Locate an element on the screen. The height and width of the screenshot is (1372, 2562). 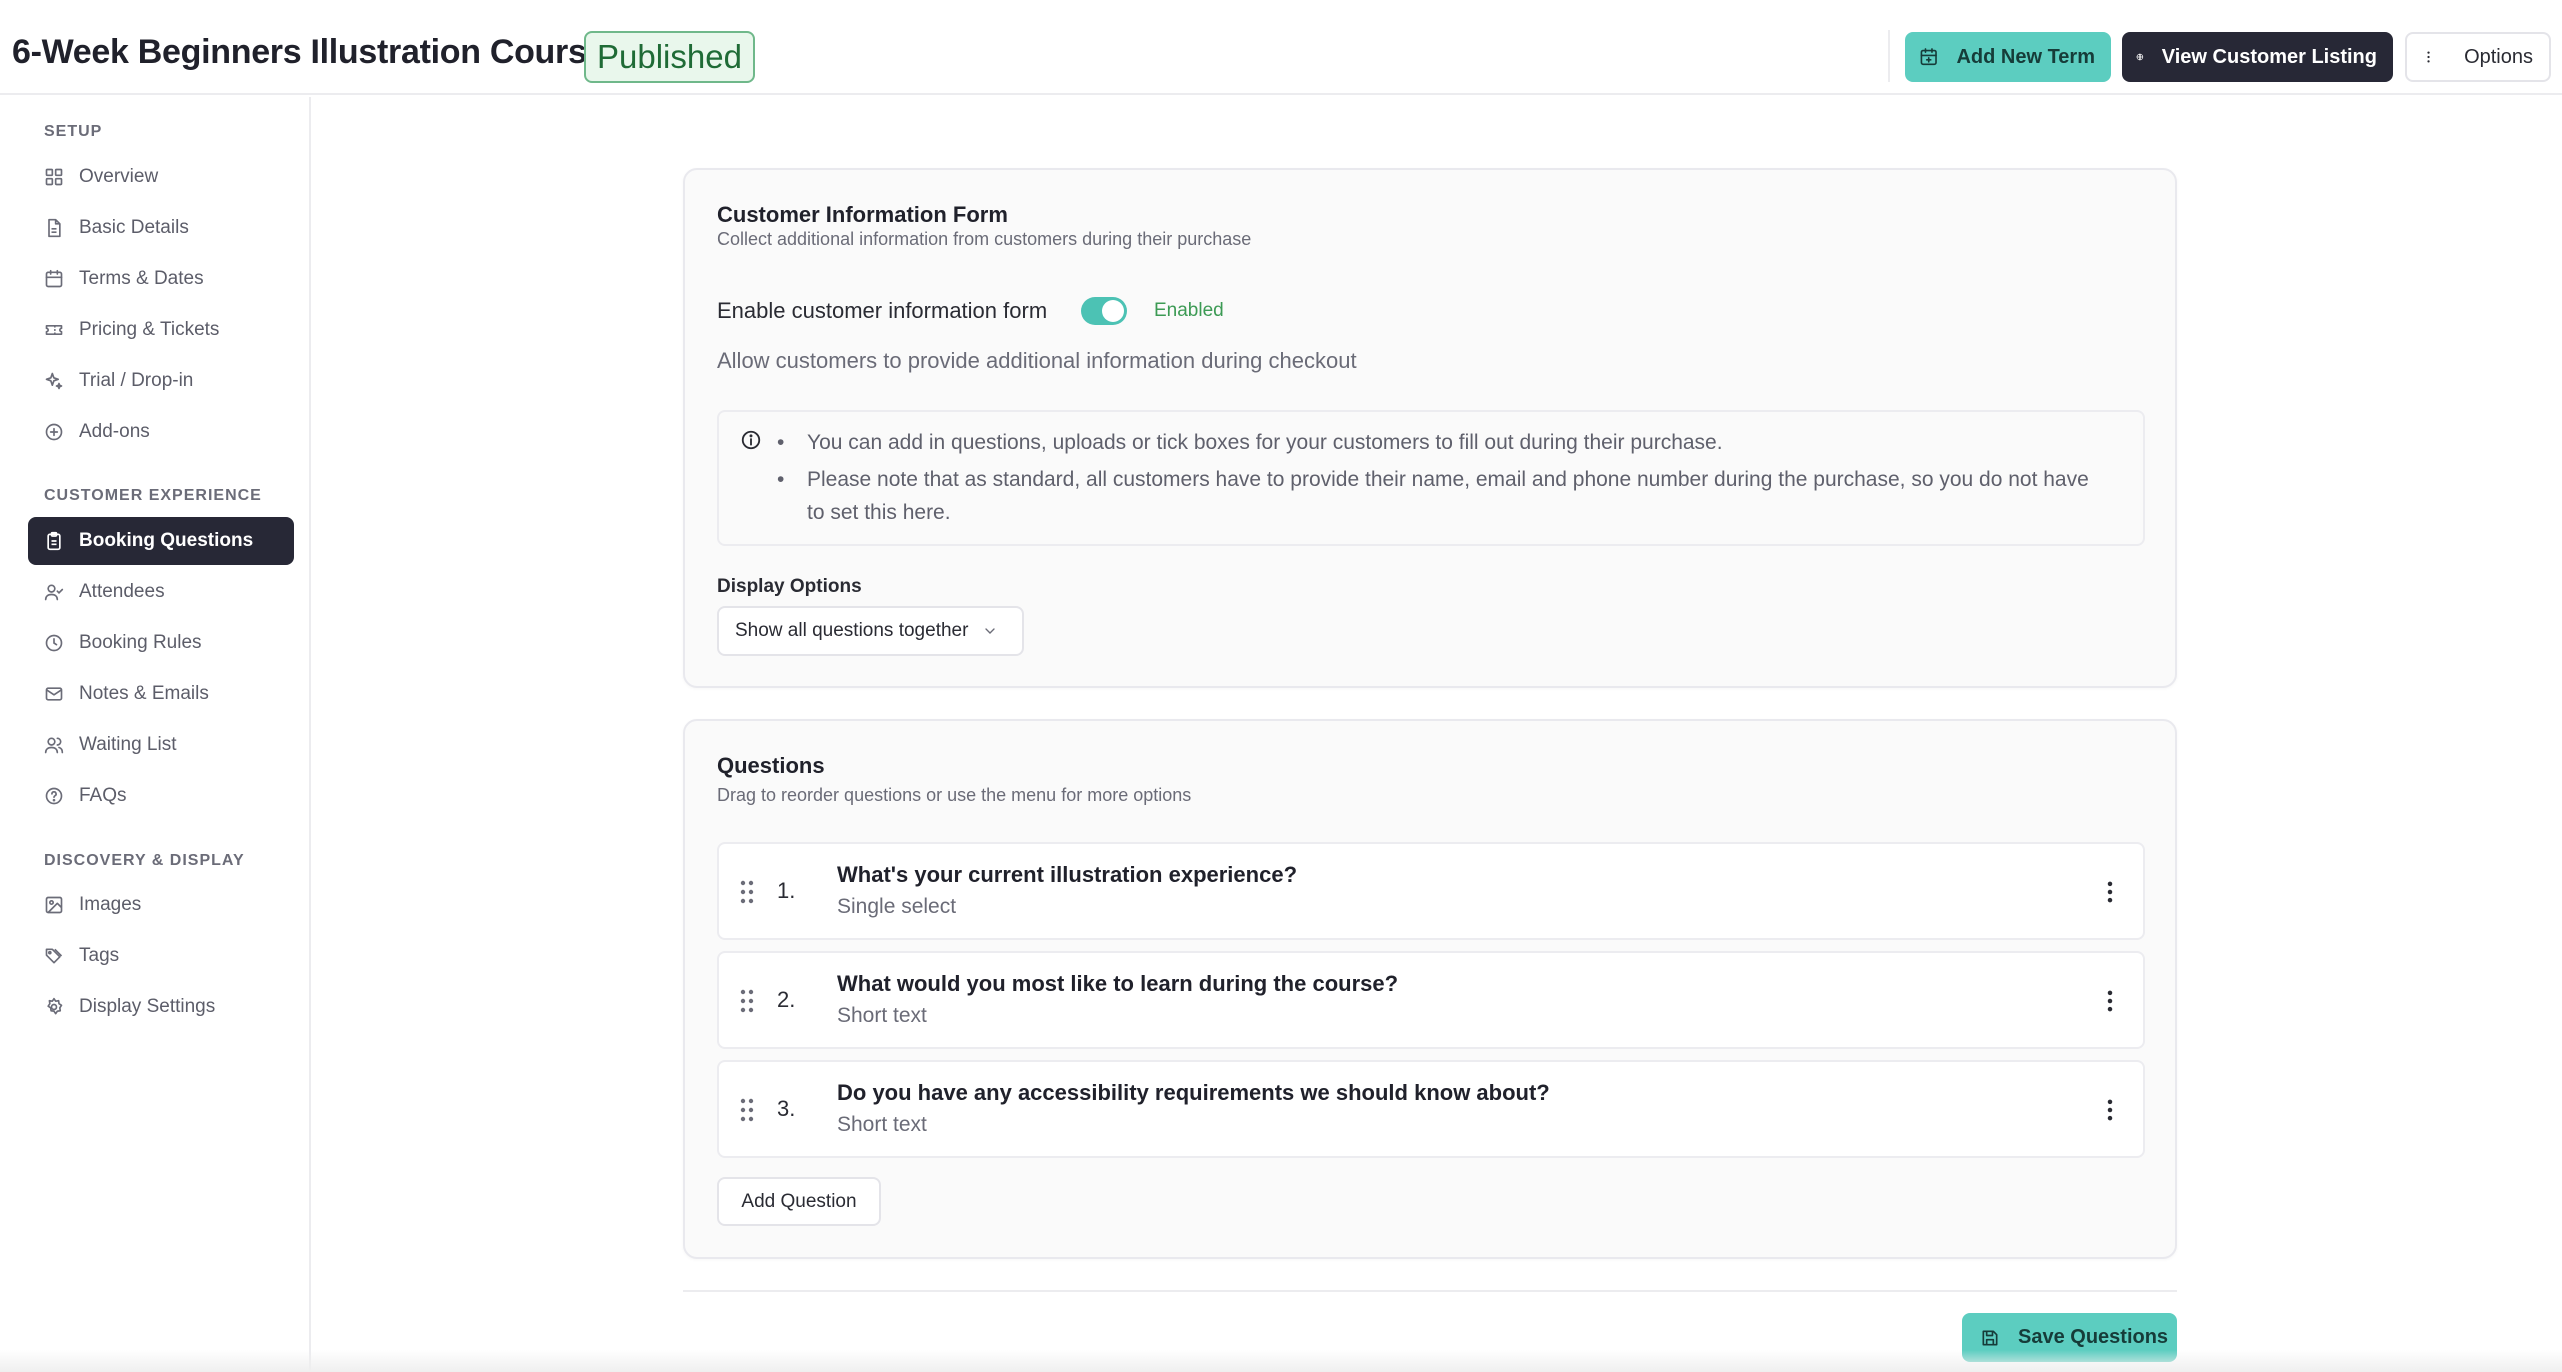
mail-icon is located at coordinates (54, 694).